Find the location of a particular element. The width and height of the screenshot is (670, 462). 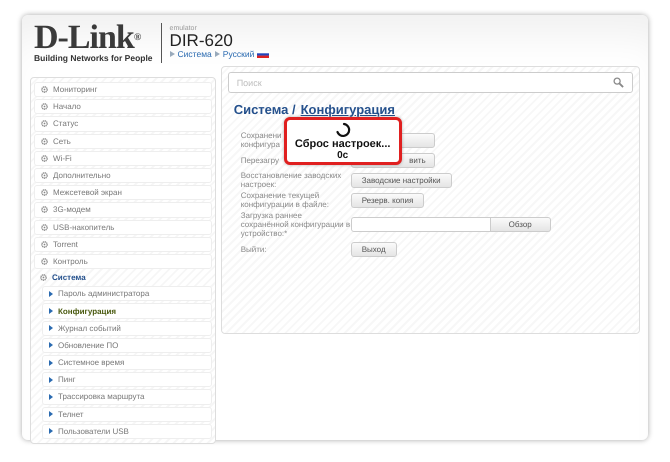

action-button: Заводские настройки is located at coordinates (401, 180).